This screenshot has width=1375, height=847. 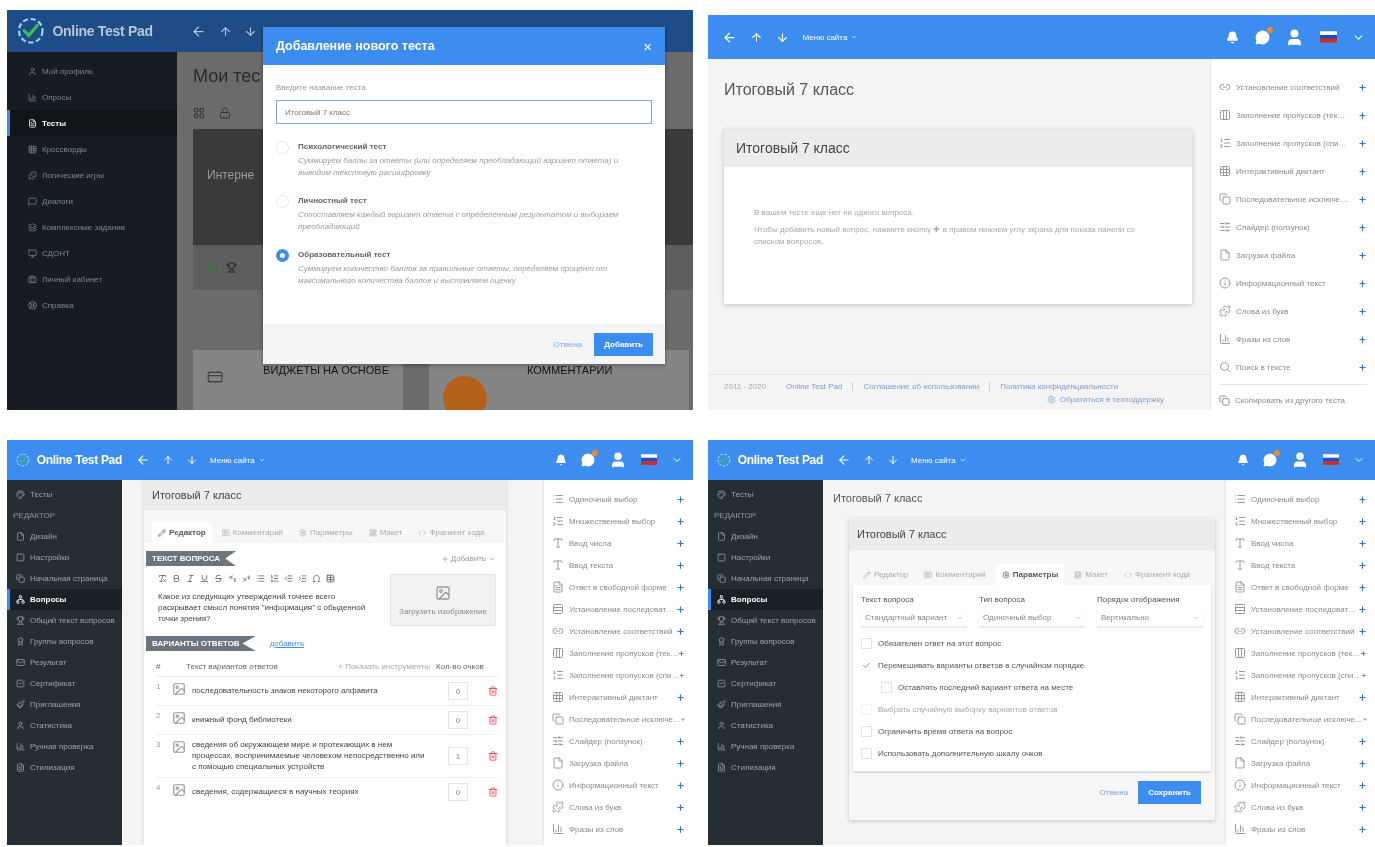 I want to click on sidebar-item: Личный кабинет, so click(x=92, y=279).